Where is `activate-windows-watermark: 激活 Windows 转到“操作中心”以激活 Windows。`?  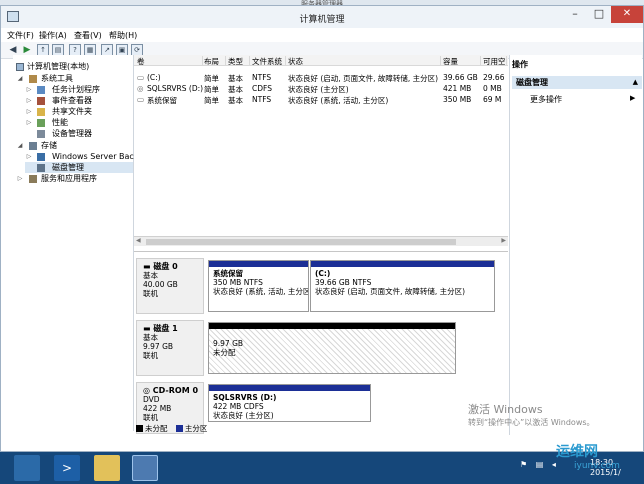
activate-windows-watermark: 激活 Windows 转到“操作中心”以激活 Windows。 is located at coordinates (531, 415).